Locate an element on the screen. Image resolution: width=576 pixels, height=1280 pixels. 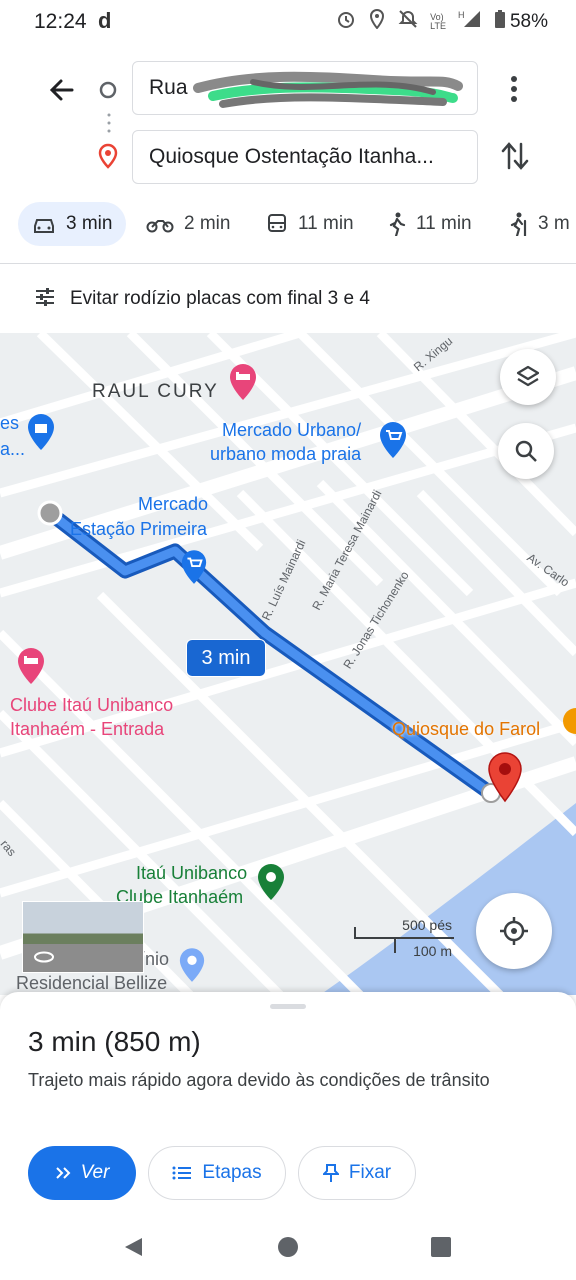
origin-field: Rua is located at coordinates (305, 88).